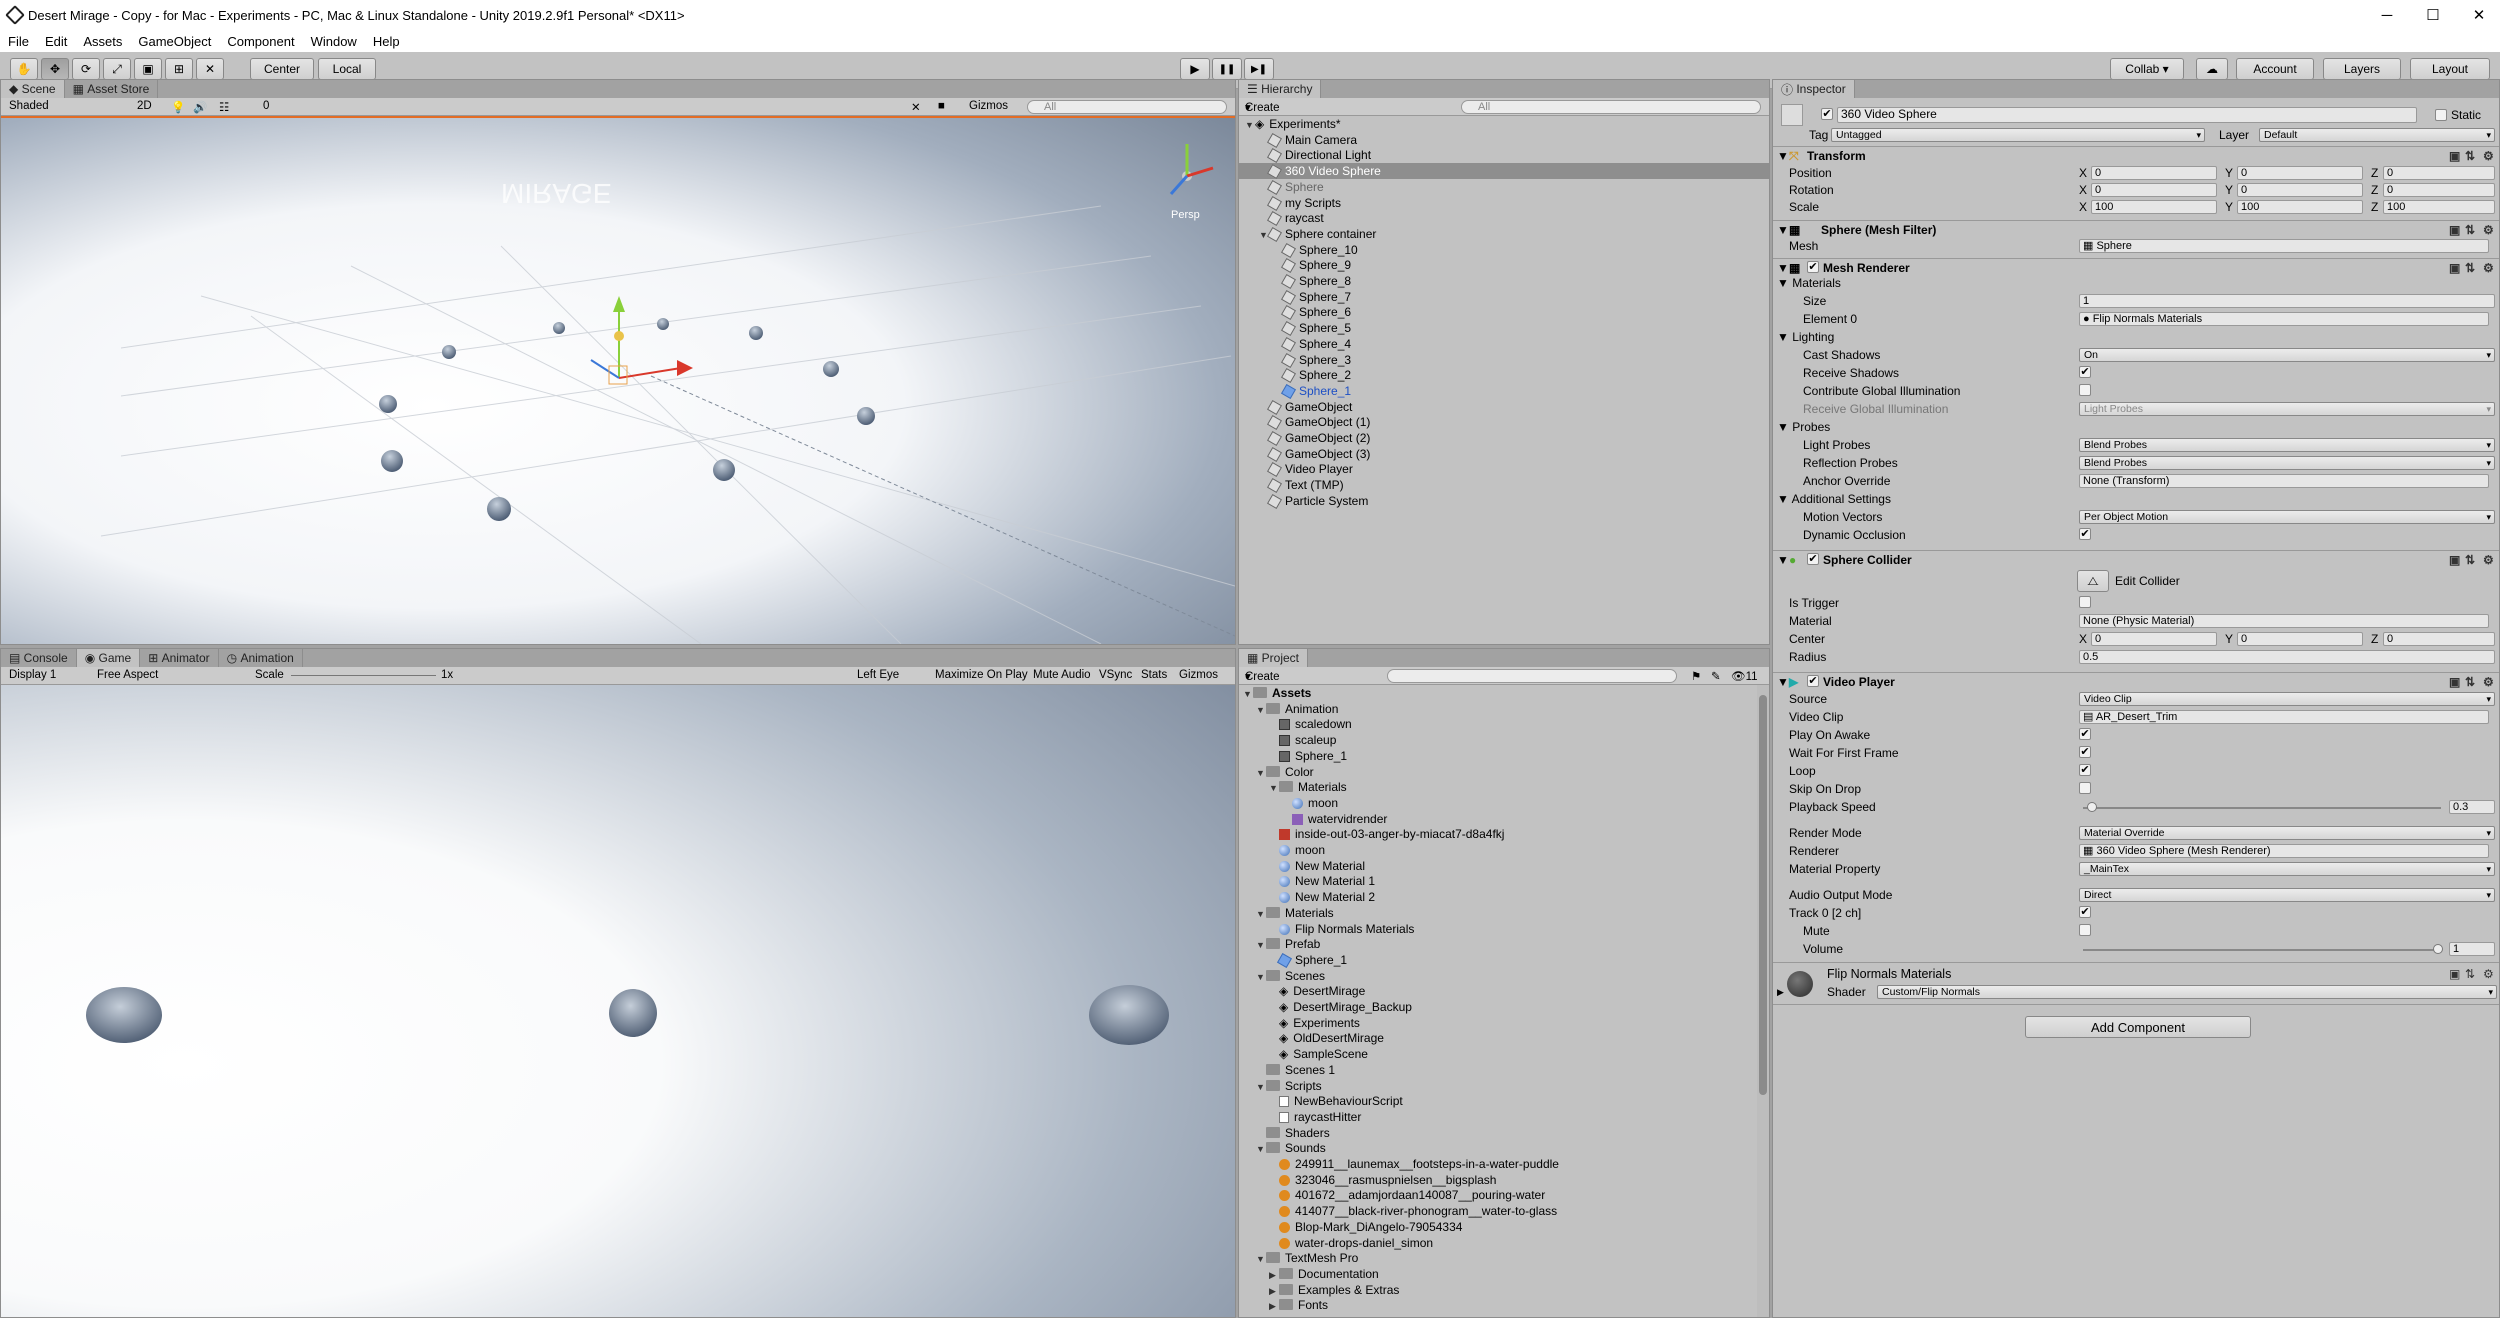 The width and height of the screenshot is (2500, 1318). Describe the element at coordinates (2287, 895) in the screenshot. I see `audio-output-mode-dropdown: Direct` at that location.